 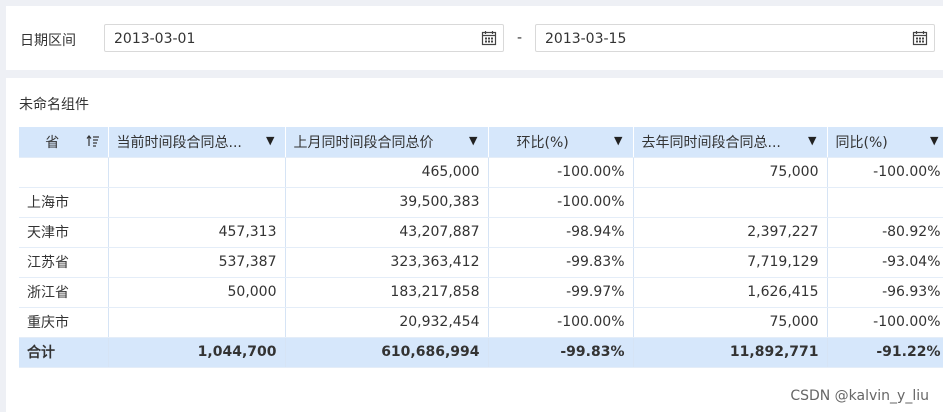 I want to click on cell-current-total: 537,387, so click(x=197, y=262).